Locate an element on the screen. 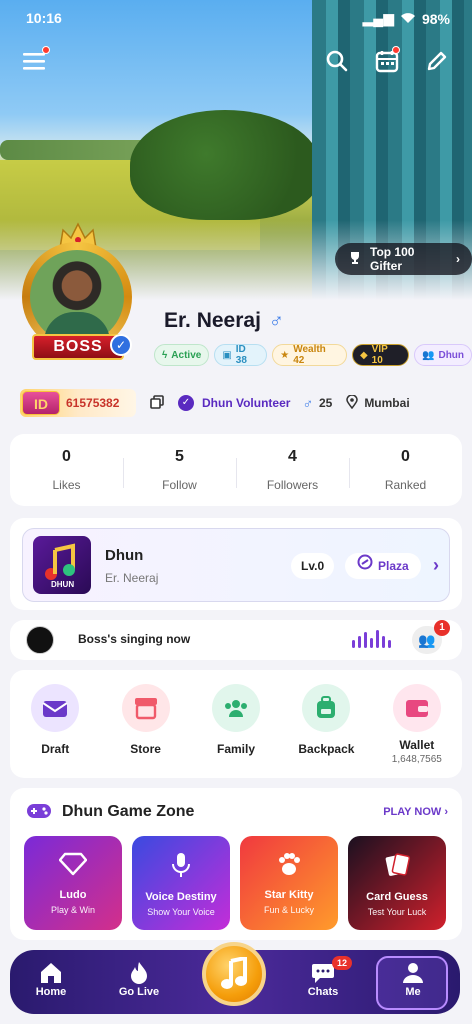 This screenshot has width=472, height=1024. home-icon is located at coordinates (51, 973).